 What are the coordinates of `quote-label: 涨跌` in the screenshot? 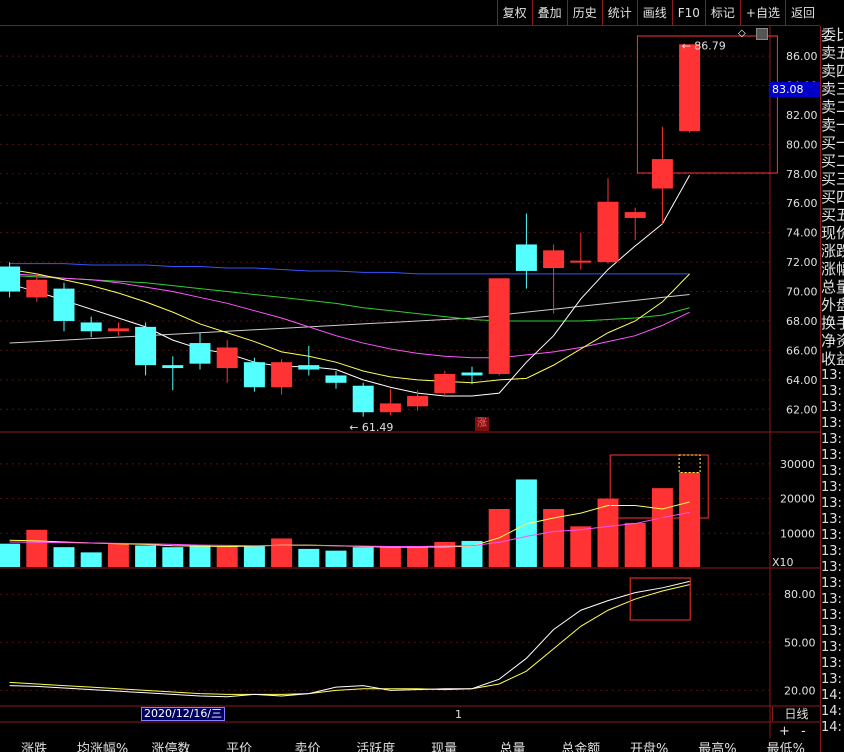 It's located at (832, 251).